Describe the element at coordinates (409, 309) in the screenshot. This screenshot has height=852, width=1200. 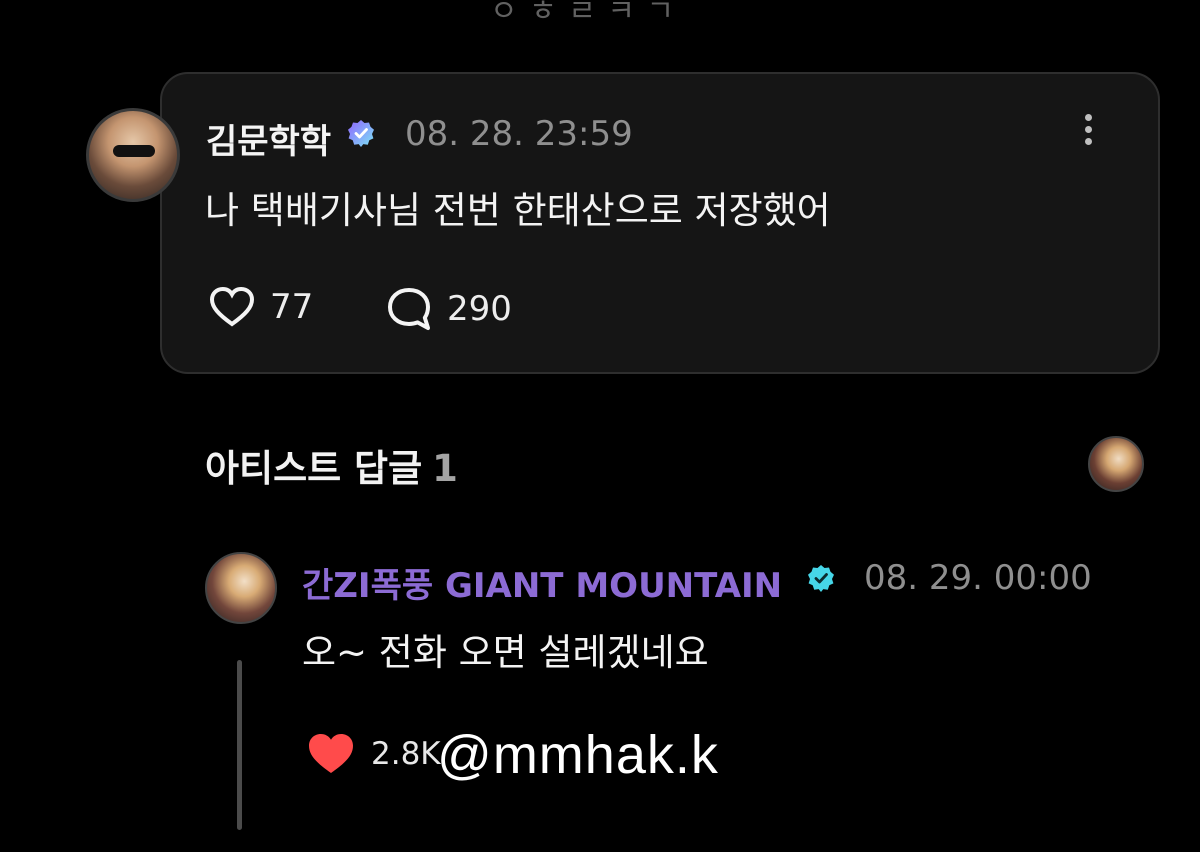
I see `speech-bubble-icon` at that location.